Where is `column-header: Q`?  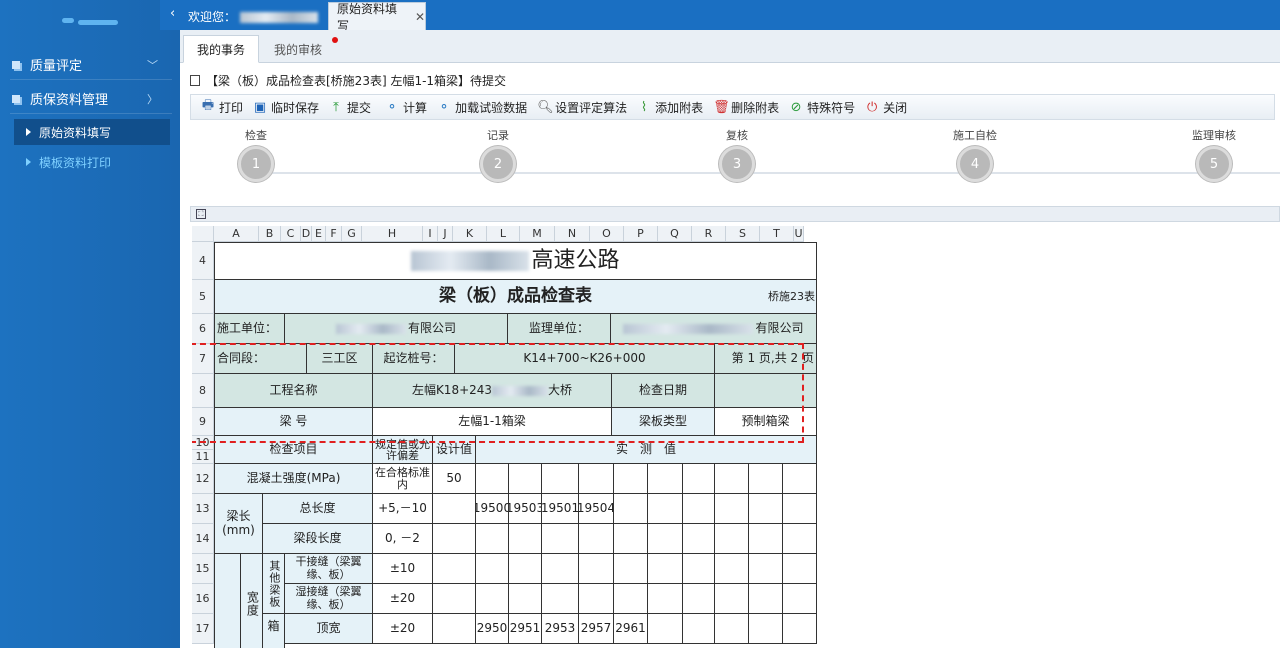 column-header: Q is located at coordinates (675, 234).